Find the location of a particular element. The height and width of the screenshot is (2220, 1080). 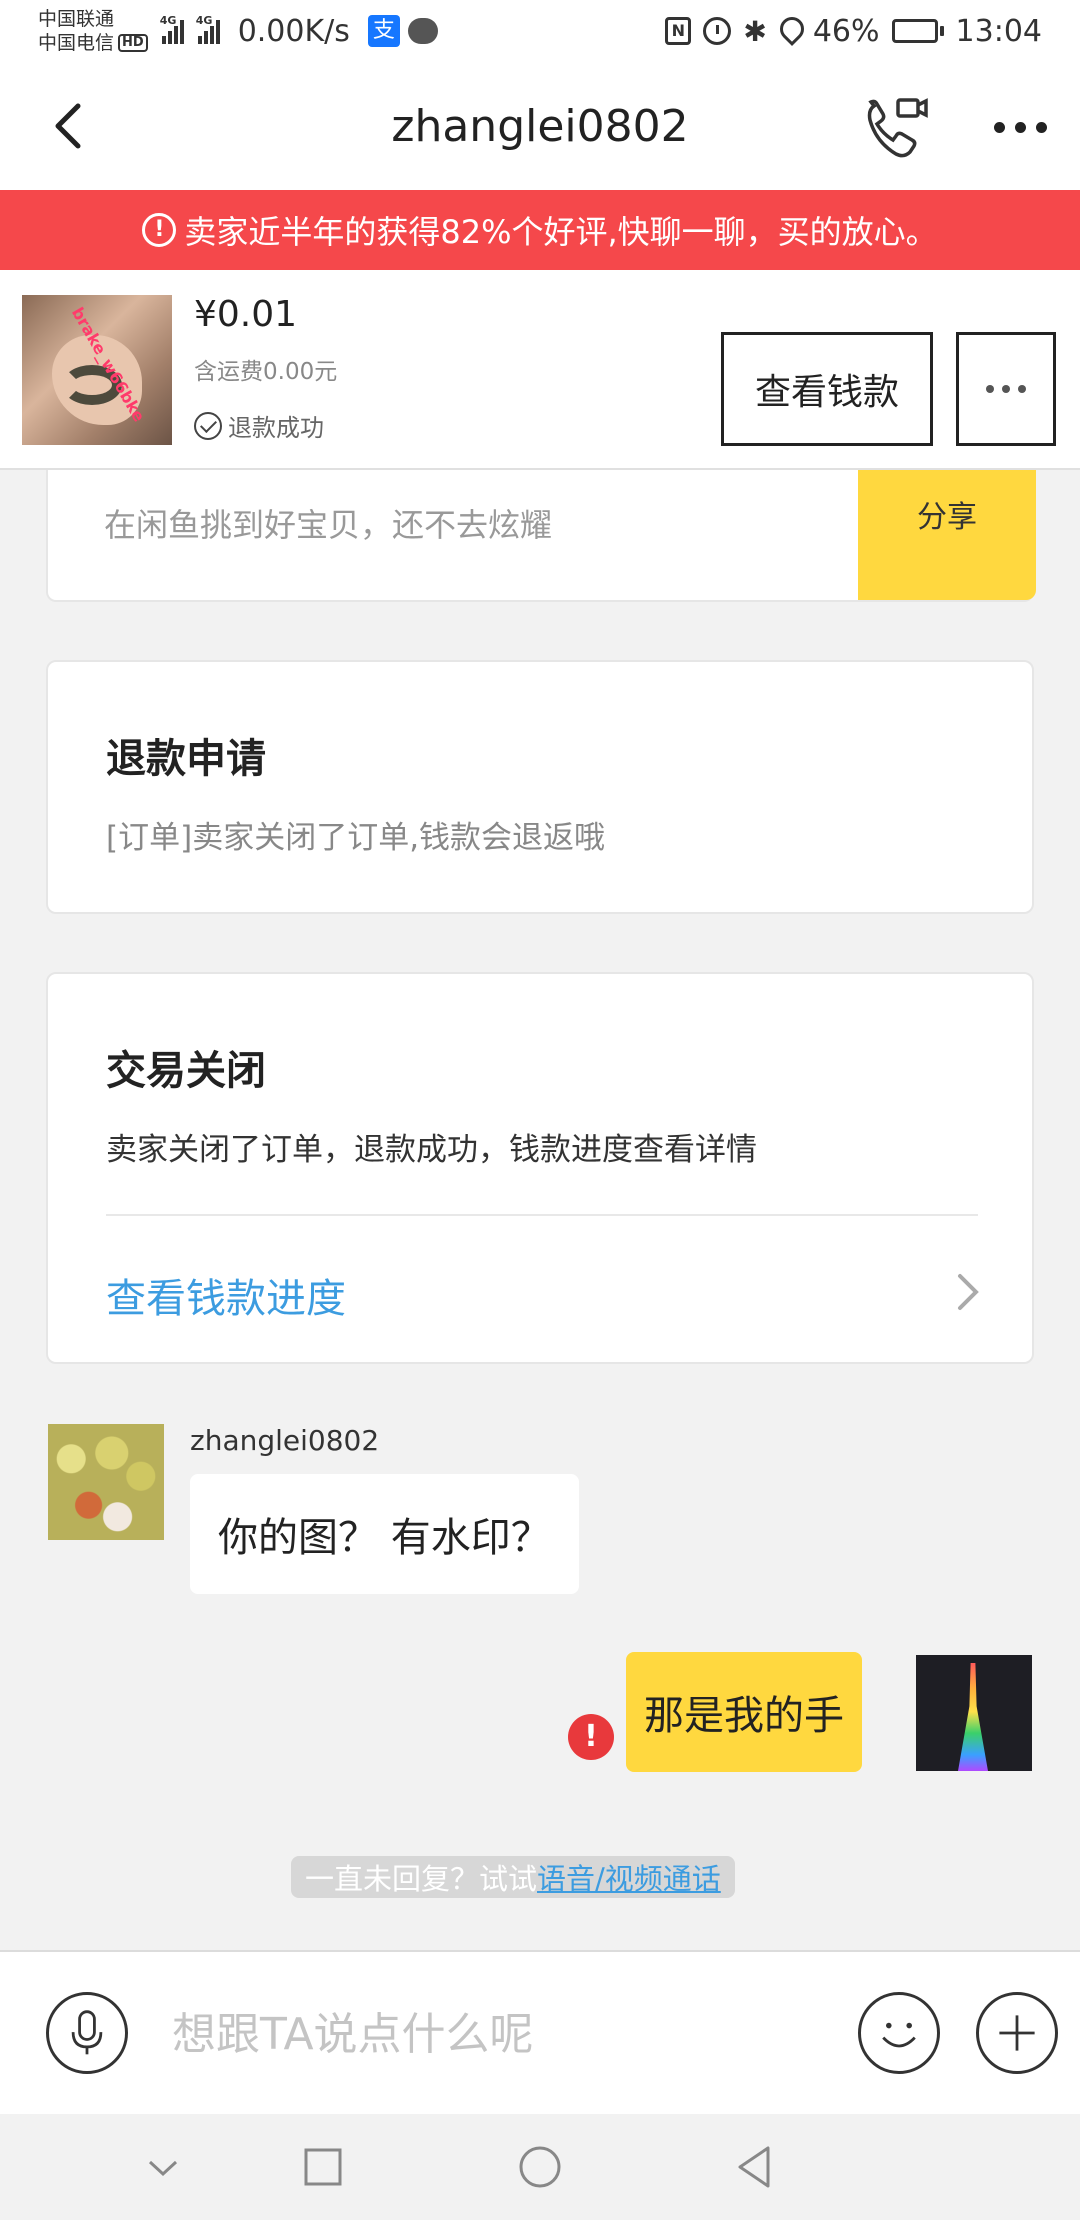

refund-card-title: 退款申请 is located at coordinates (186, 759).